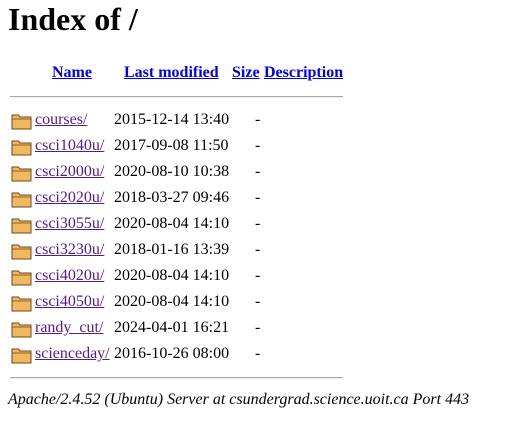  Describe the element at coordinates (172, 353) in the screenshot. I see `last-modified-value: 2016-10-26 08:00` at that location.